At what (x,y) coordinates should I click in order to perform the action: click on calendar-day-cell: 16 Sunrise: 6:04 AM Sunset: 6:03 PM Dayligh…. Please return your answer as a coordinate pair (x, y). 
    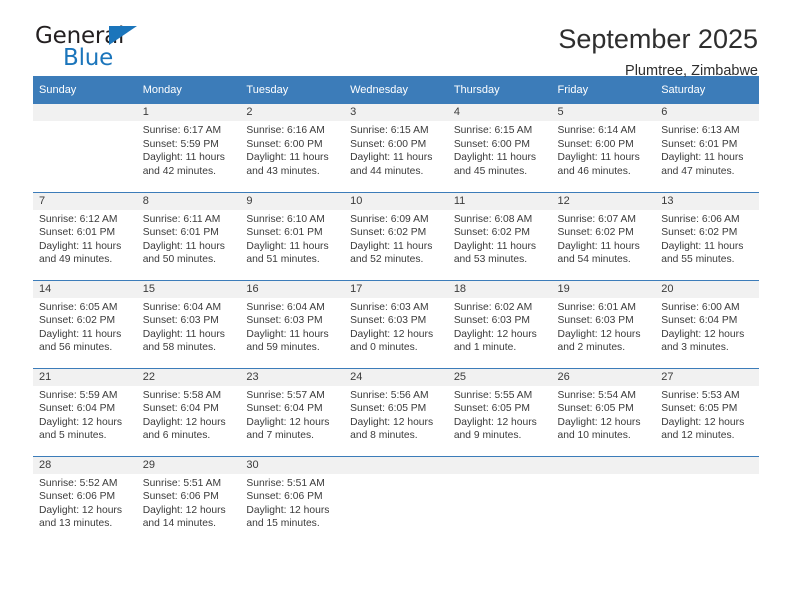
    Looking at the image, I should click on (292, 323).